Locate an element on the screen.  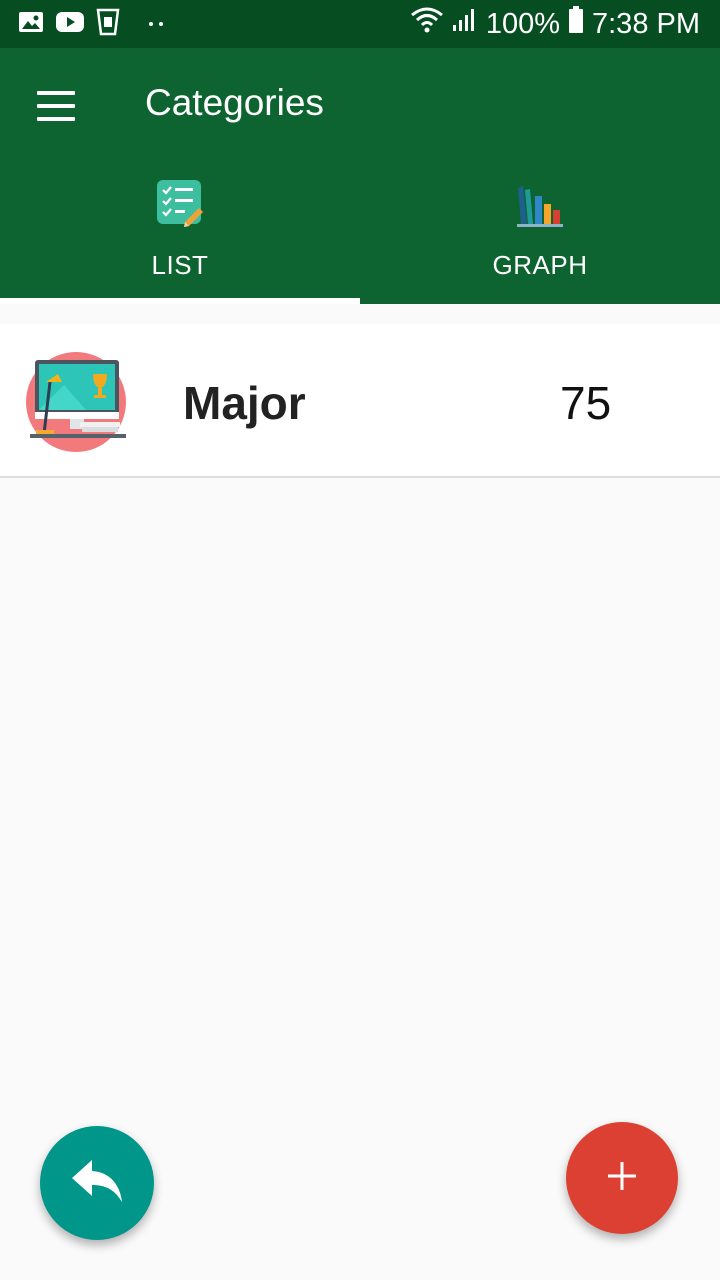
plus-icon is located at coordinates (622, 1178).